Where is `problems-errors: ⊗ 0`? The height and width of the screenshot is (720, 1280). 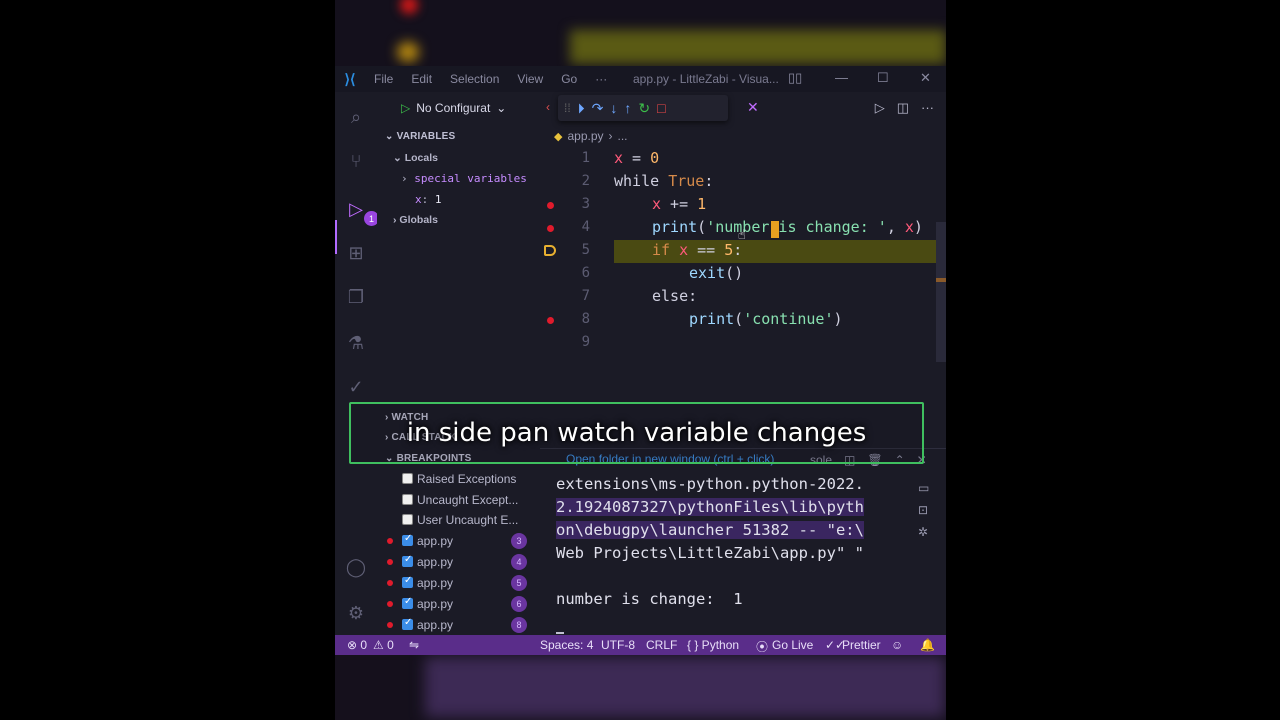
problems-errors: ⊗ 0 is located at coordinates (357, 645).